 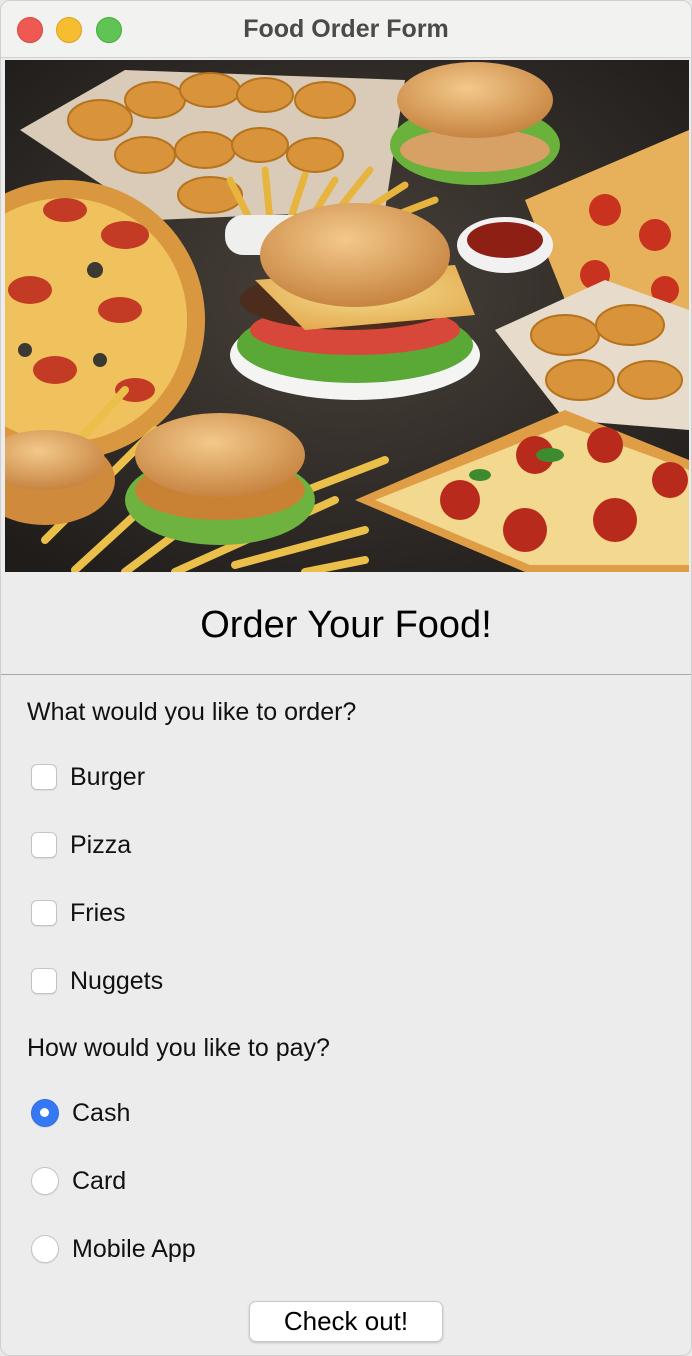 I want to click on title-bar: Food Order Form, so click(x=346, y=29).